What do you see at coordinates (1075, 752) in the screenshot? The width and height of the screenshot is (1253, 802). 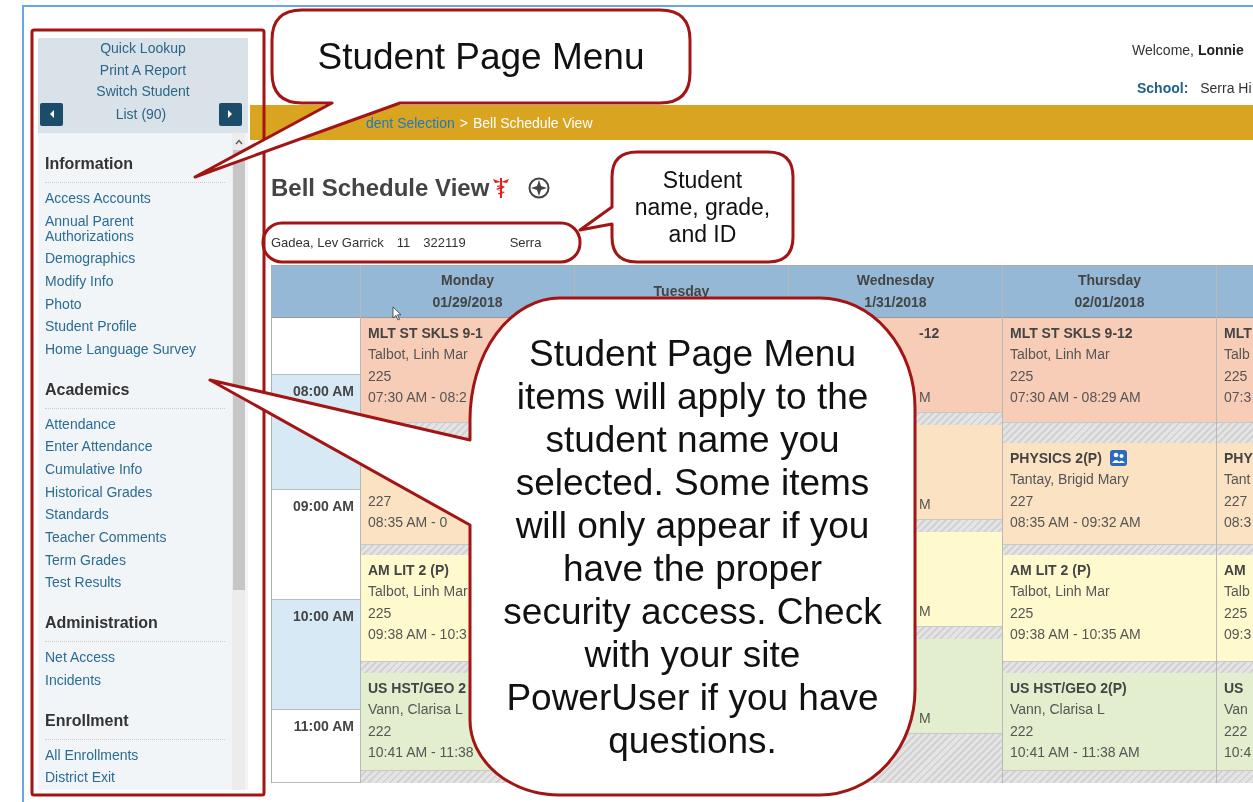 I see `class-time: 10:41 AM - 11:38 AM` at bounding box center [1075, 752].